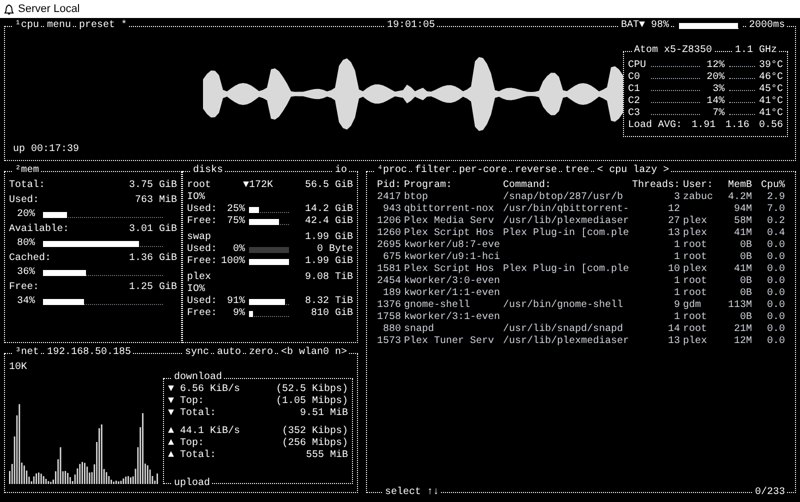  I want to click on column-header: MemB, so click(736, 186).